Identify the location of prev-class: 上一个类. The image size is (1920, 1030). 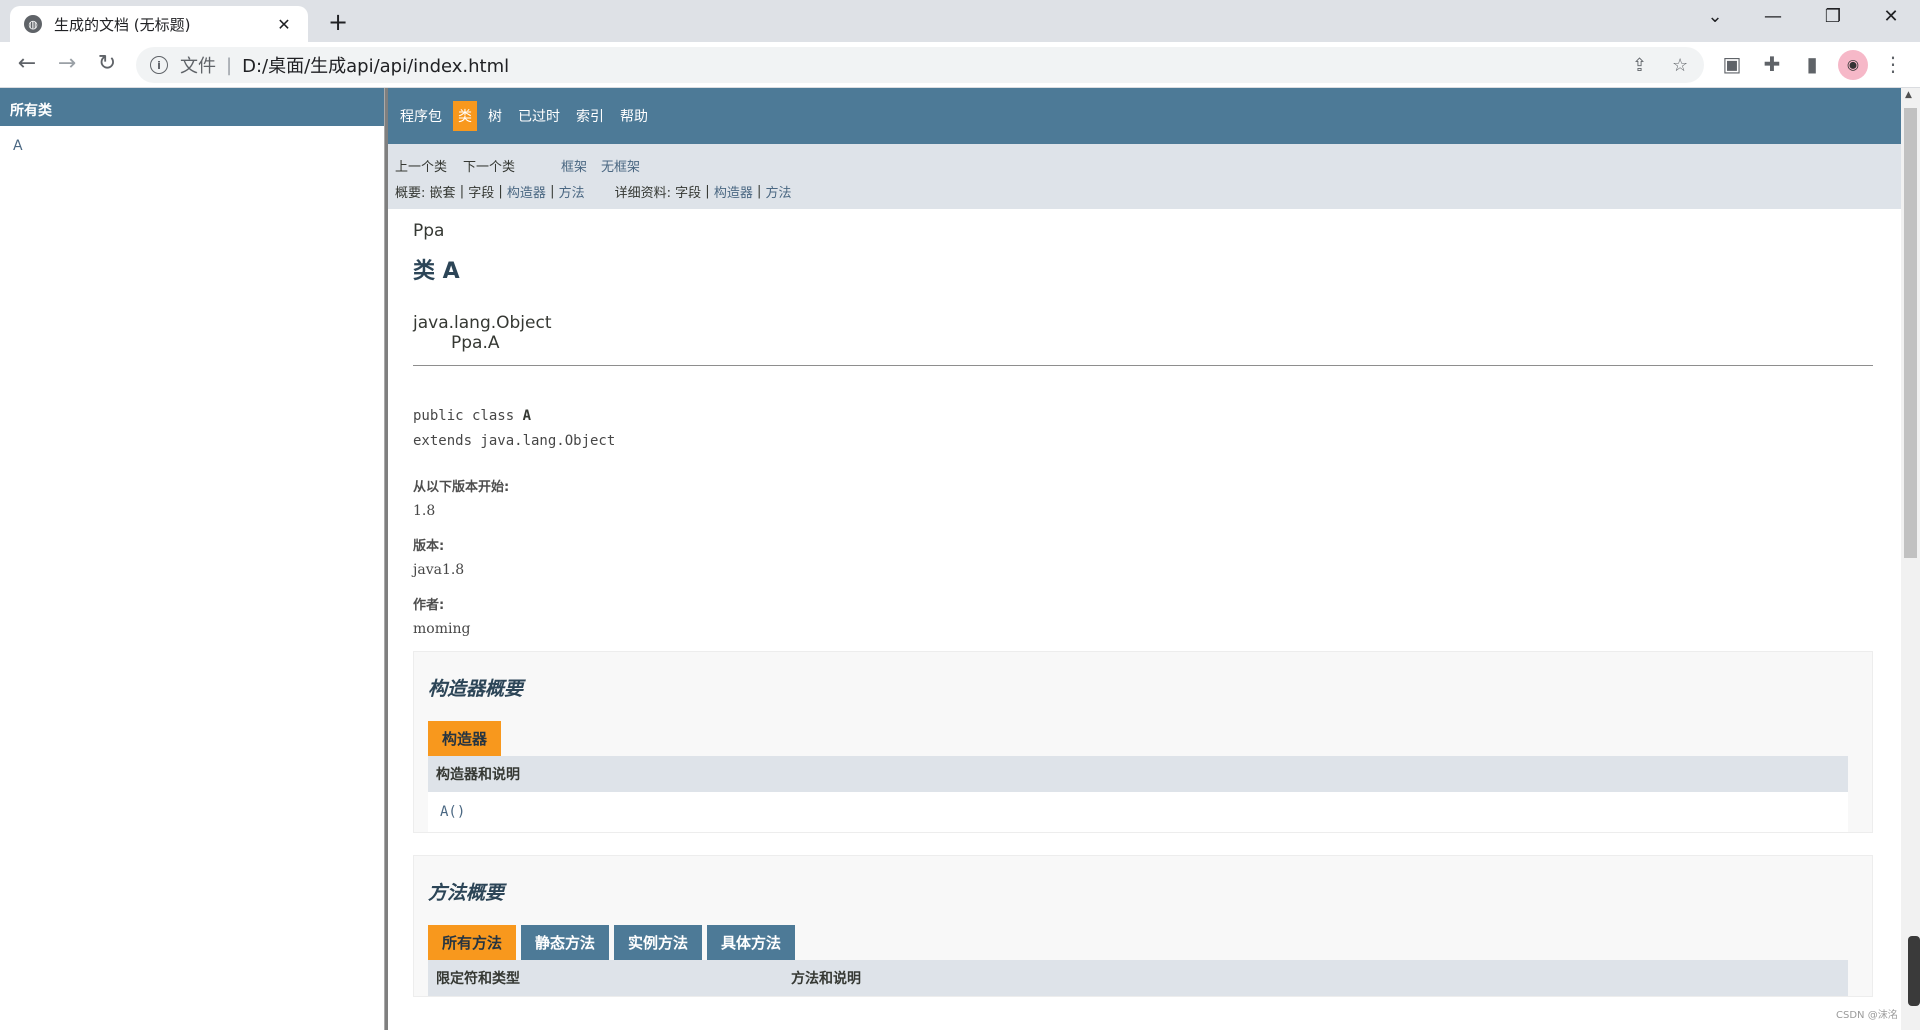
(421, 167).